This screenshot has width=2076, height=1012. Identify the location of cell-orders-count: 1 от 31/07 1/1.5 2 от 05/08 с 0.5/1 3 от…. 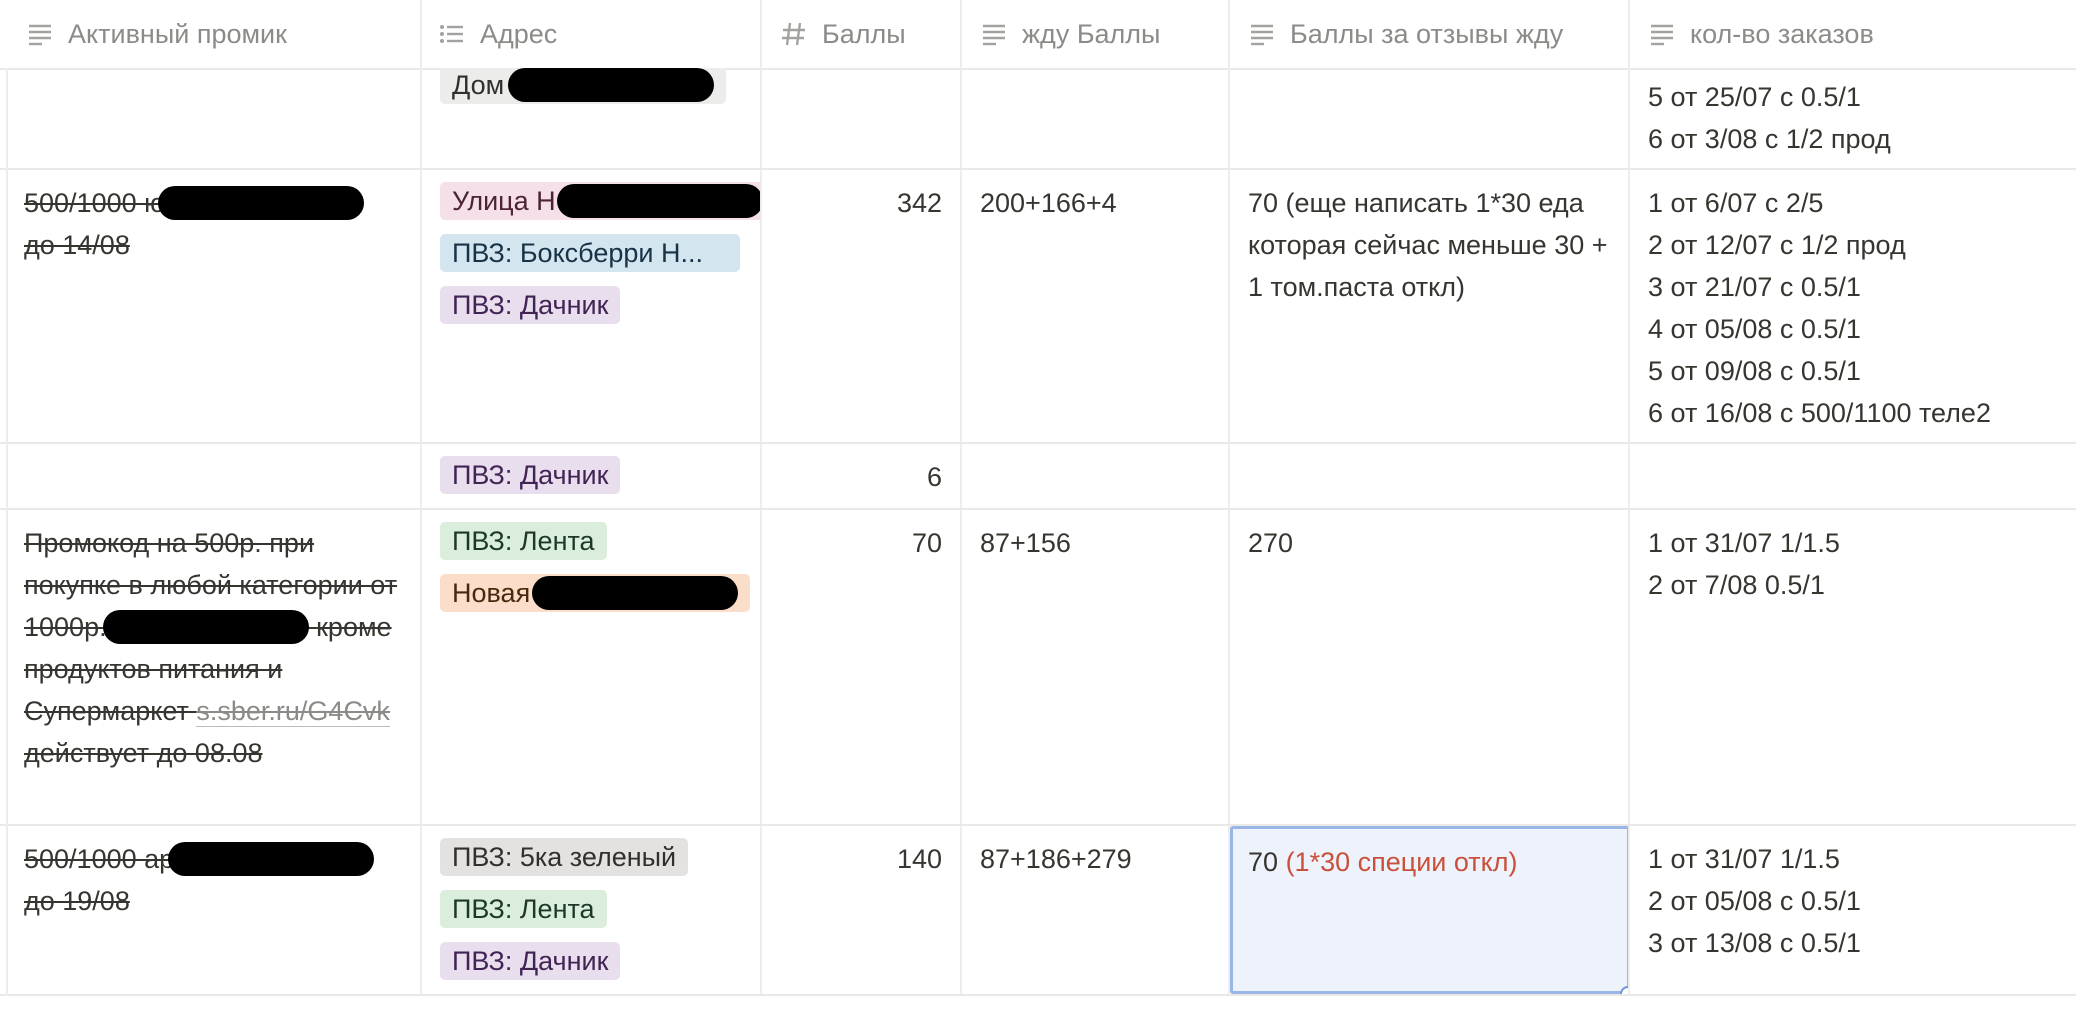
(1853, 910).